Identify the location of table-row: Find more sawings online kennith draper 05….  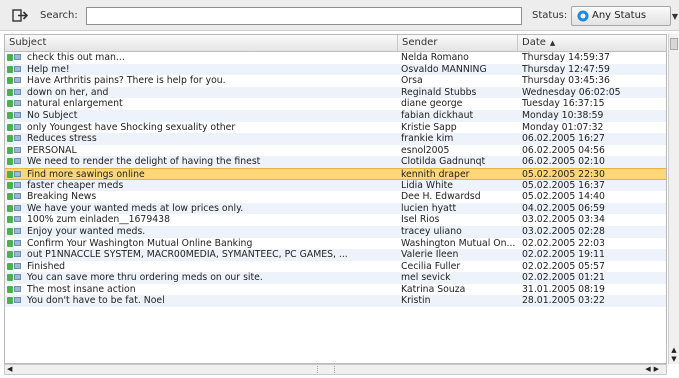
(335, 173).